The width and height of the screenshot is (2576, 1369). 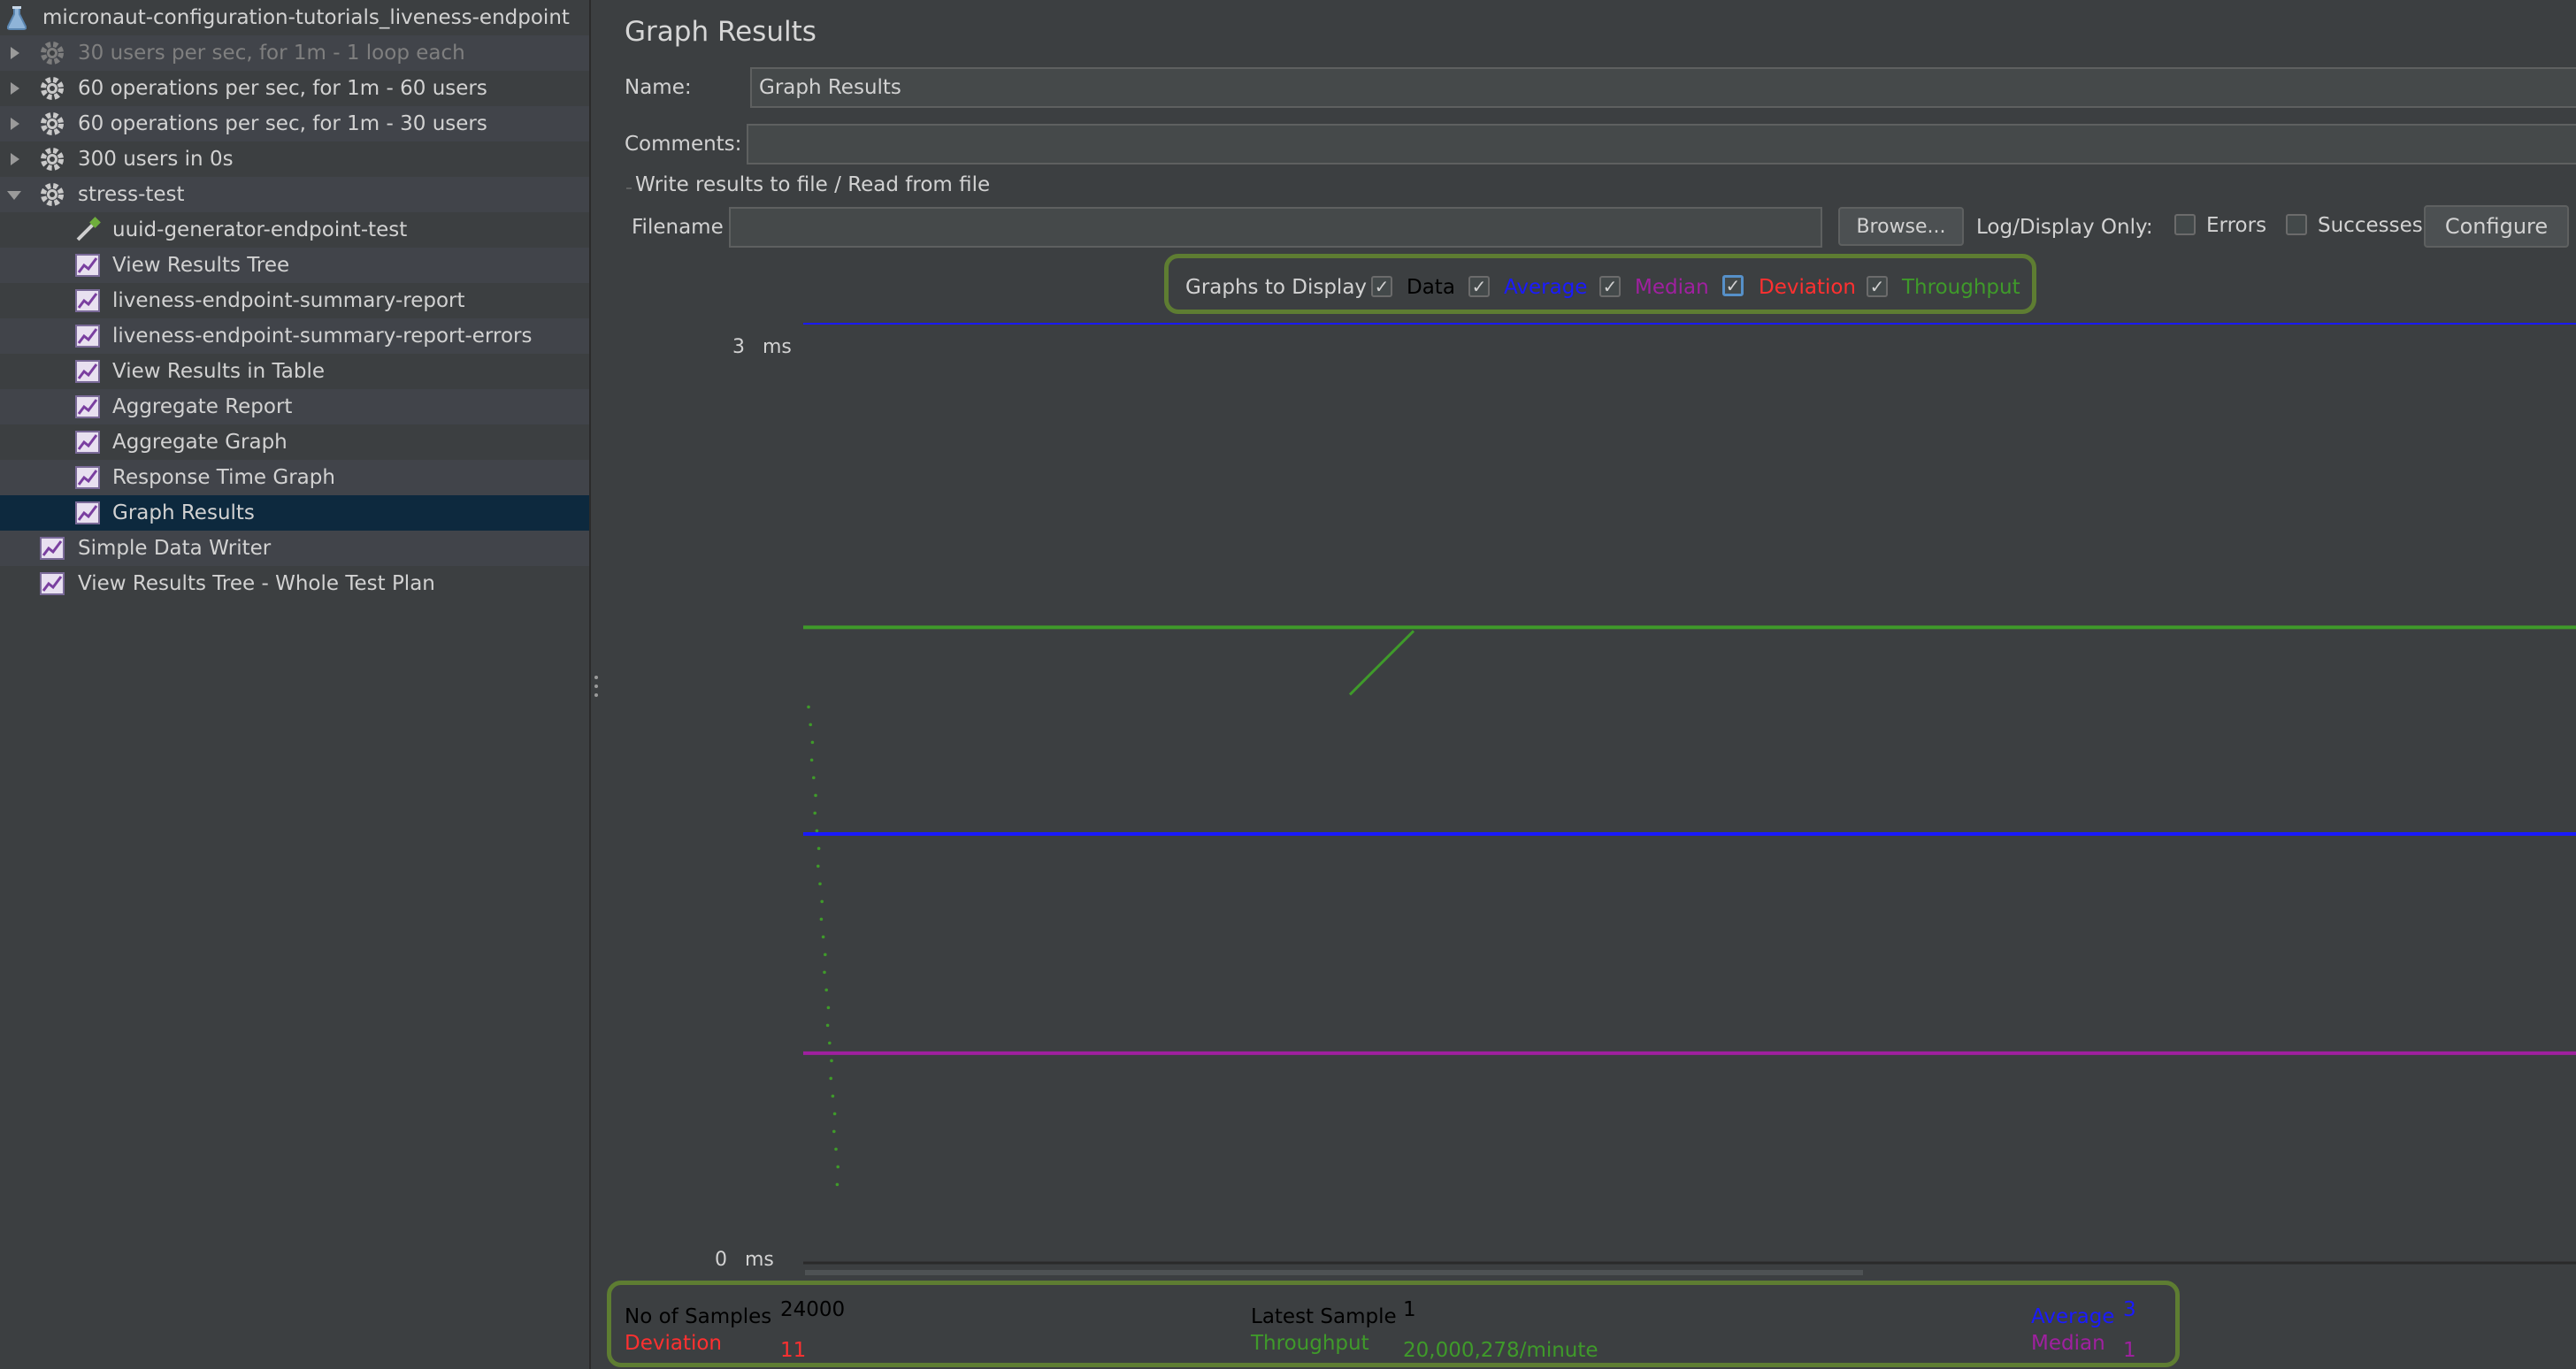 What do you see at coordinates (294, 266) in the screenshot?
I see `tree-item-listener: View Results Tree` at bounding box center [294, 266].